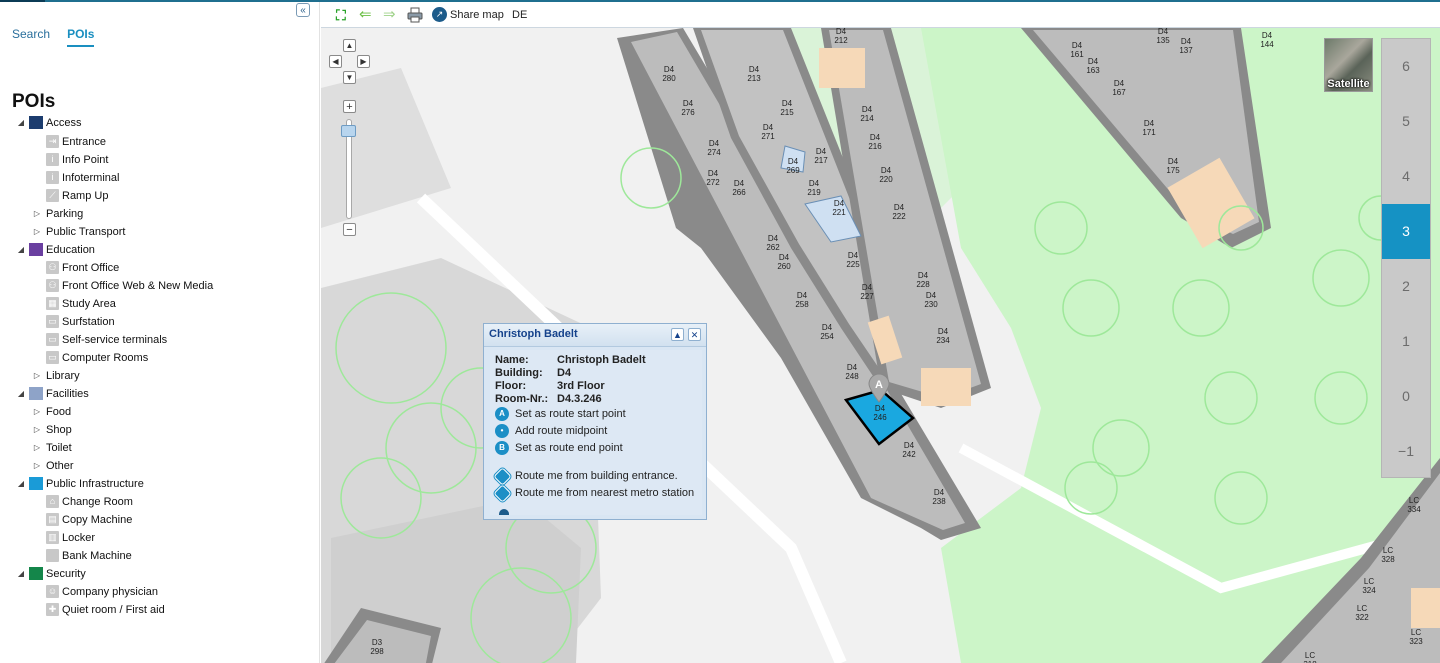 The height and width of the screenshot is (663, 1440). Describe the element at coordinates (31, 36) in the screenshot. I see `tab-search: Search` at that location.